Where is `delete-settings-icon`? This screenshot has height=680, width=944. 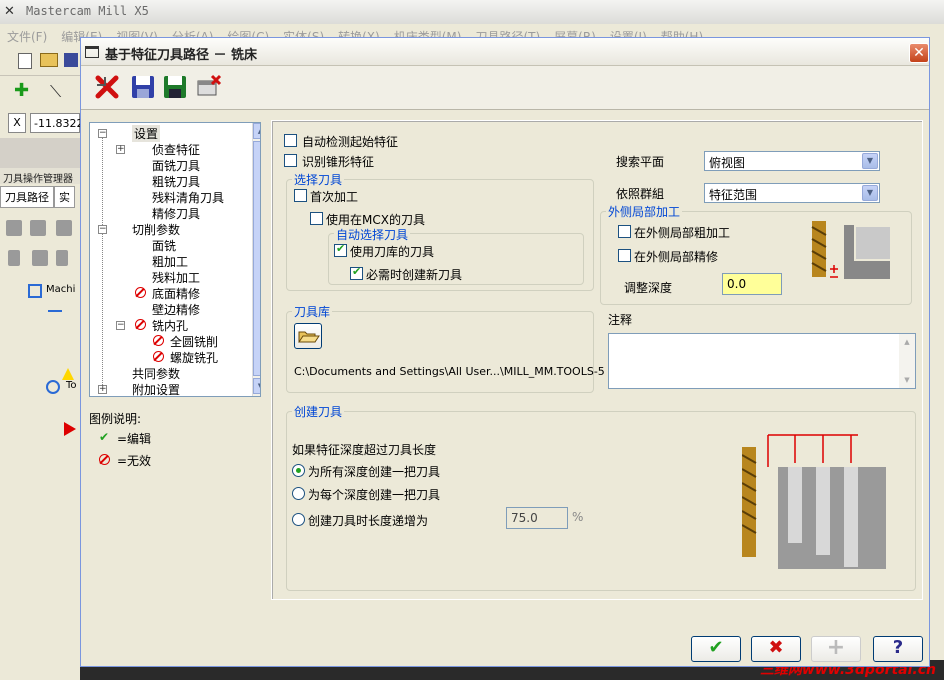 delete-settings-icon is located at coordinates (209, 87).